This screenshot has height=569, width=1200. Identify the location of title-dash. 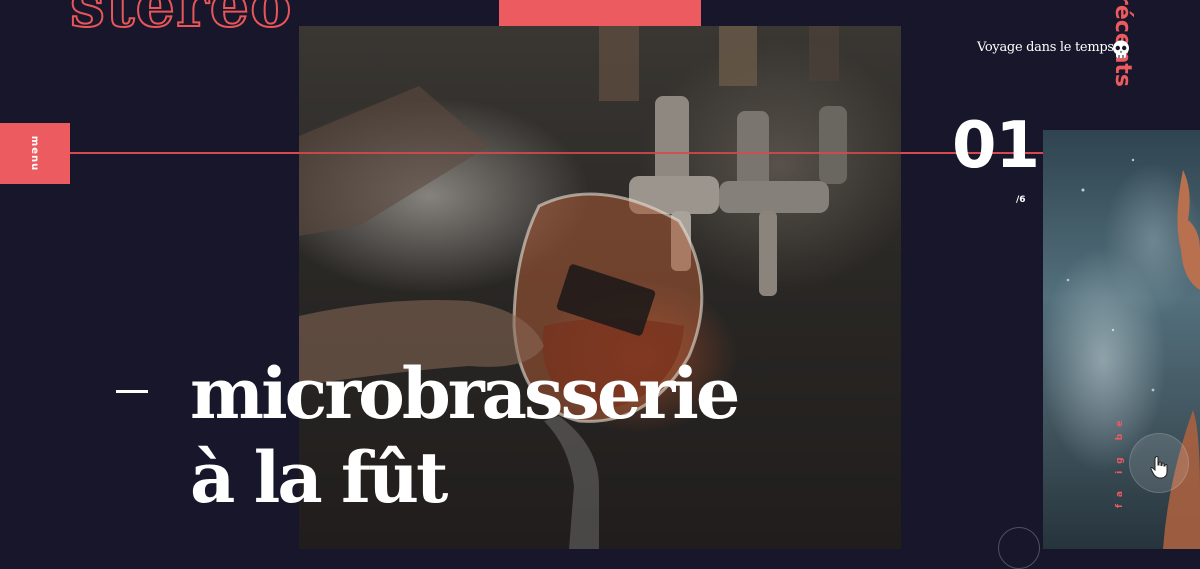
(132, 391).